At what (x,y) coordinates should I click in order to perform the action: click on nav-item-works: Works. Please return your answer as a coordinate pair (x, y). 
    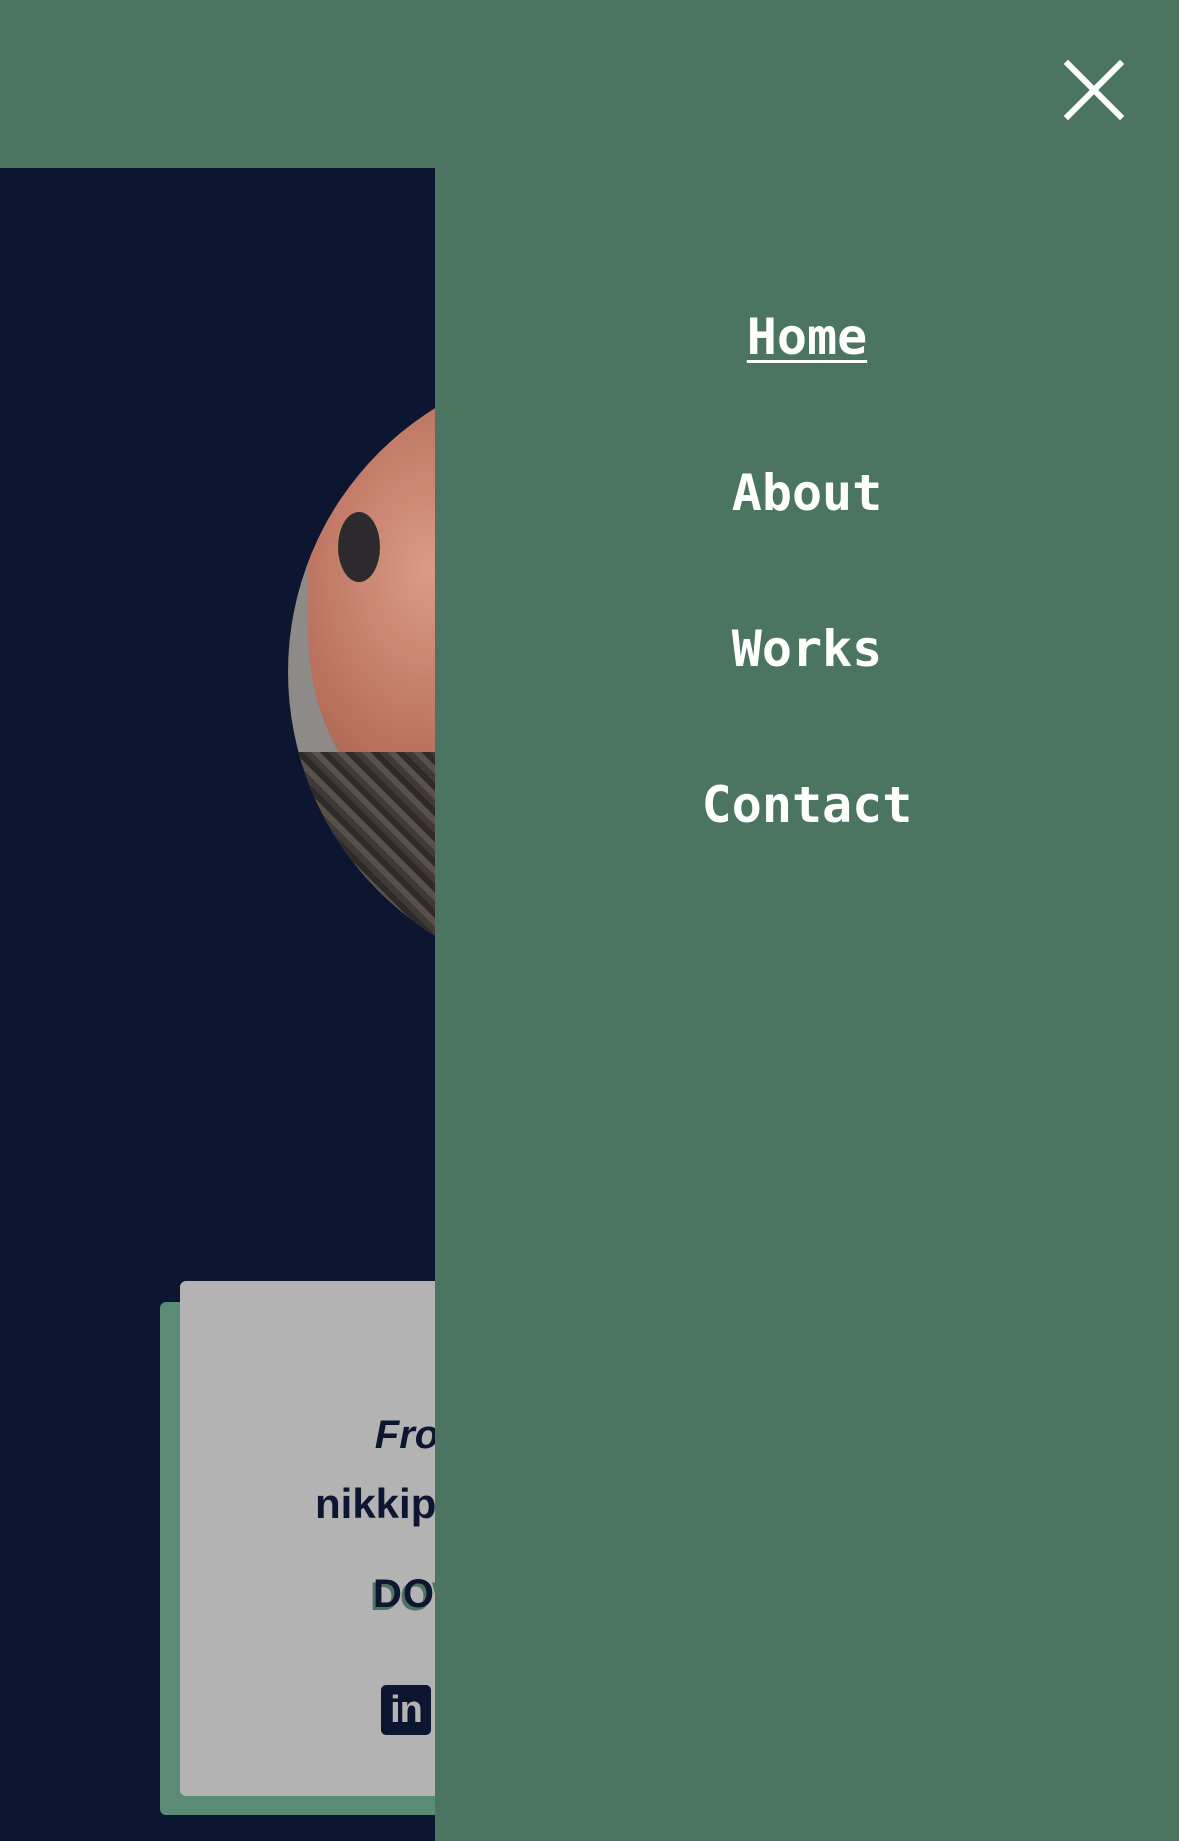
    Looking at the image, I should click on (807, 649).